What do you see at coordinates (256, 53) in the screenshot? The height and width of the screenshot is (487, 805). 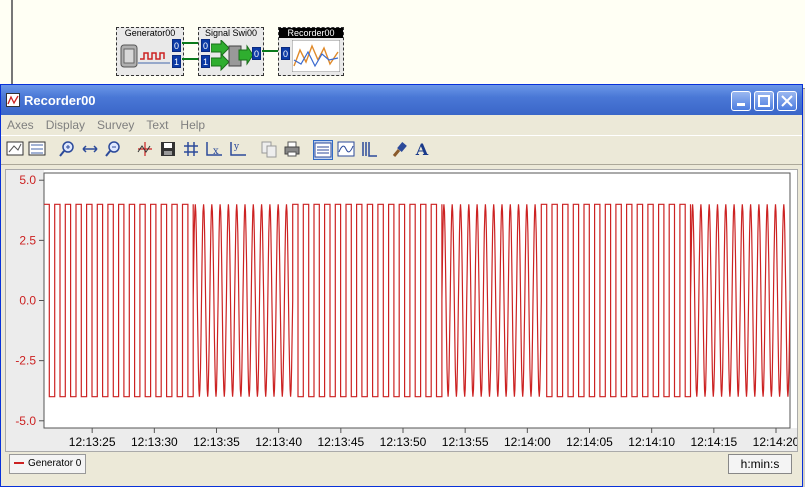 I see `switch-out-port-0: 0` at bounding box center [256, 53].